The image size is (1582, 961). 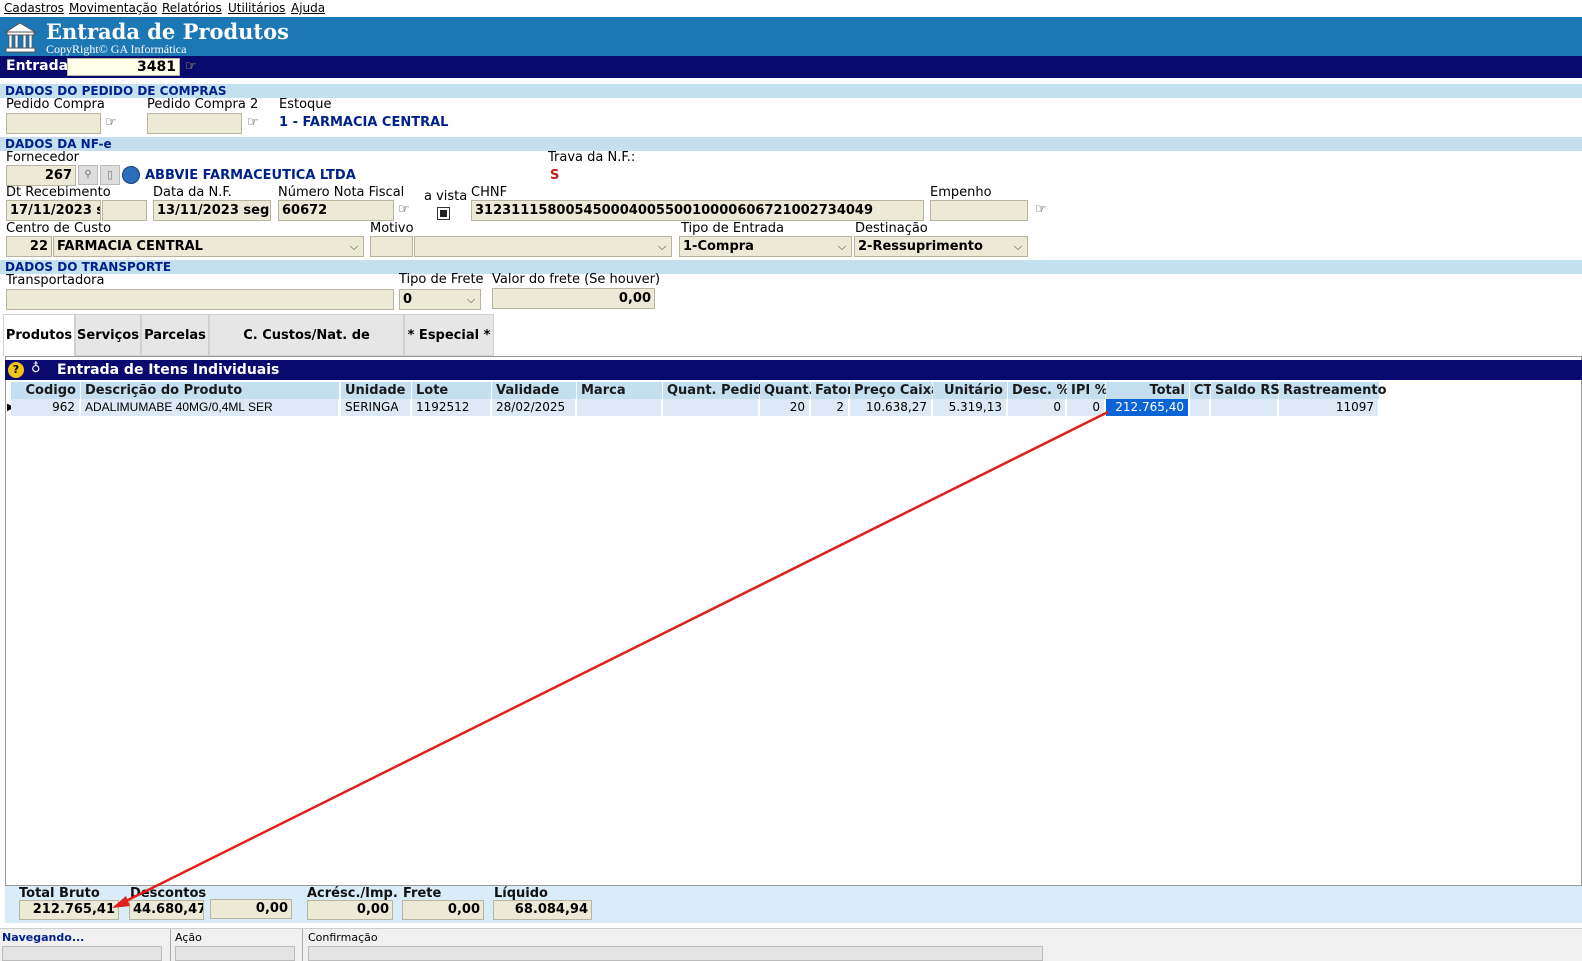 What do you see at coordinates (555, 175) in the screenshot?
I see `trava-value: S` at bounding box center [555, 175].